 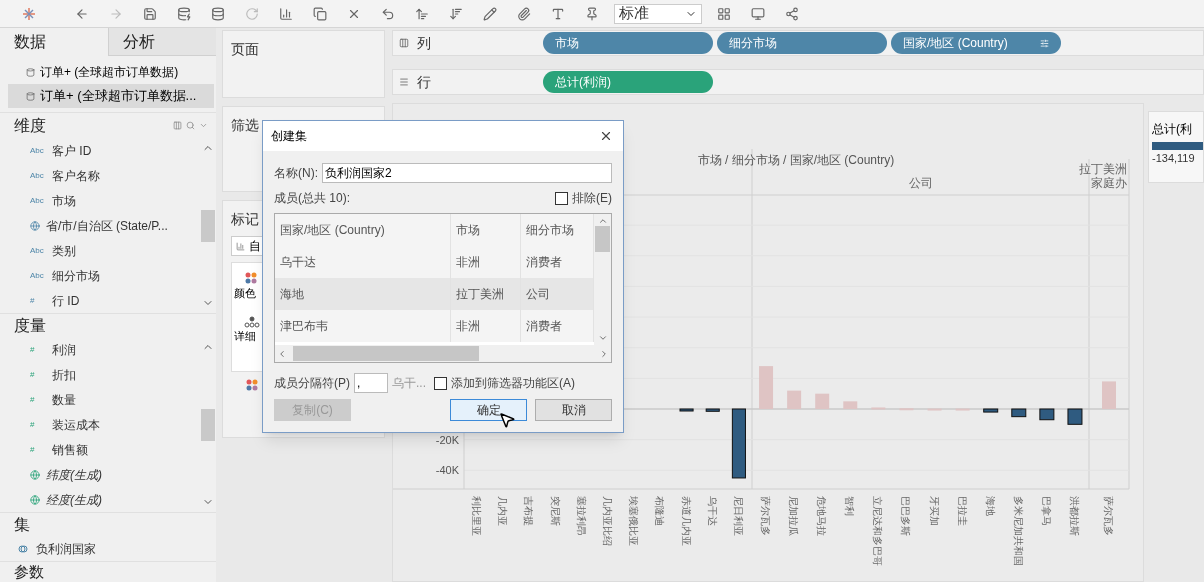 What do you see at coordinates (802, 43) in the screenshot?
I see `field-pill: 细分市场` at bounding box center [802, 43].